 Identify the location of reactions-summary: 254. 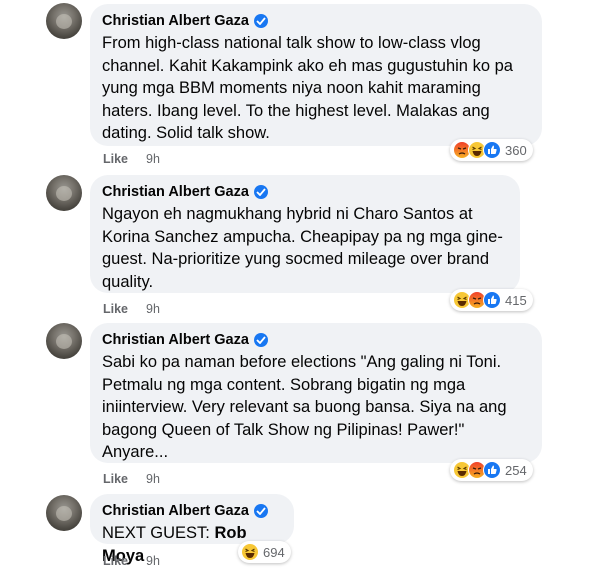
(491, 470).